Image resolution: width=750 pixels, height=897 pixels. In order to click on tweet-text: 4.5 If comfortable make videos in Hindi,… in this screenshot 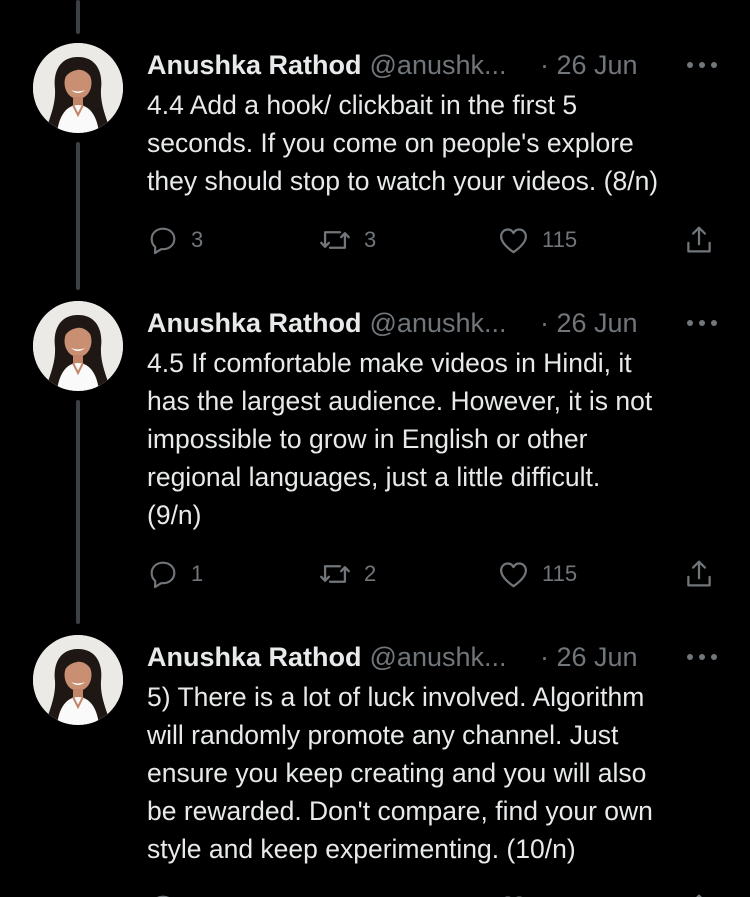, I will do `click(400, 439)`.